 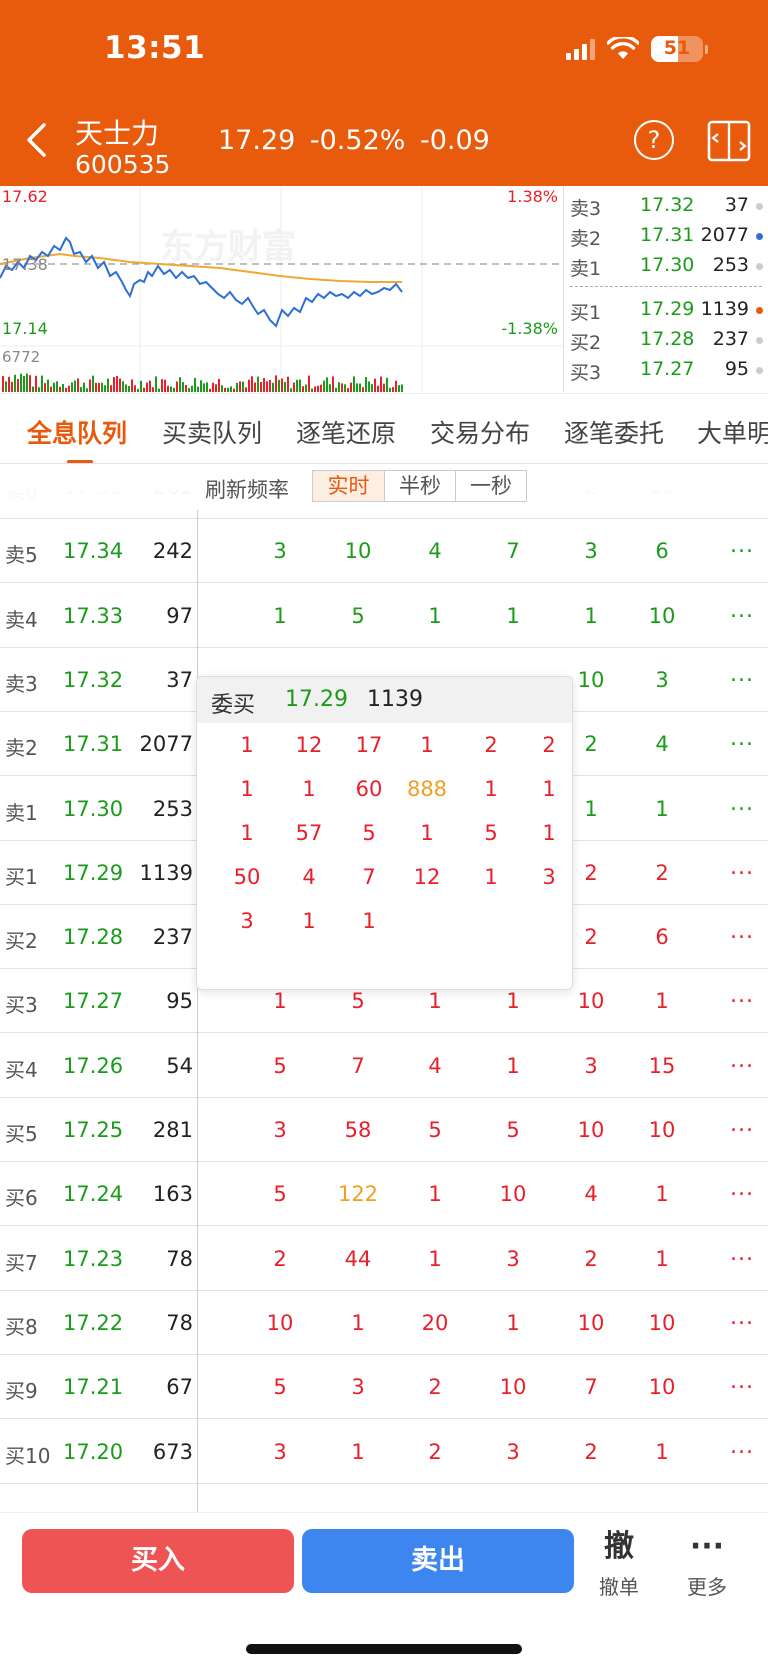 I want to click on back-arrow-icon, so click(x=37, y=140).